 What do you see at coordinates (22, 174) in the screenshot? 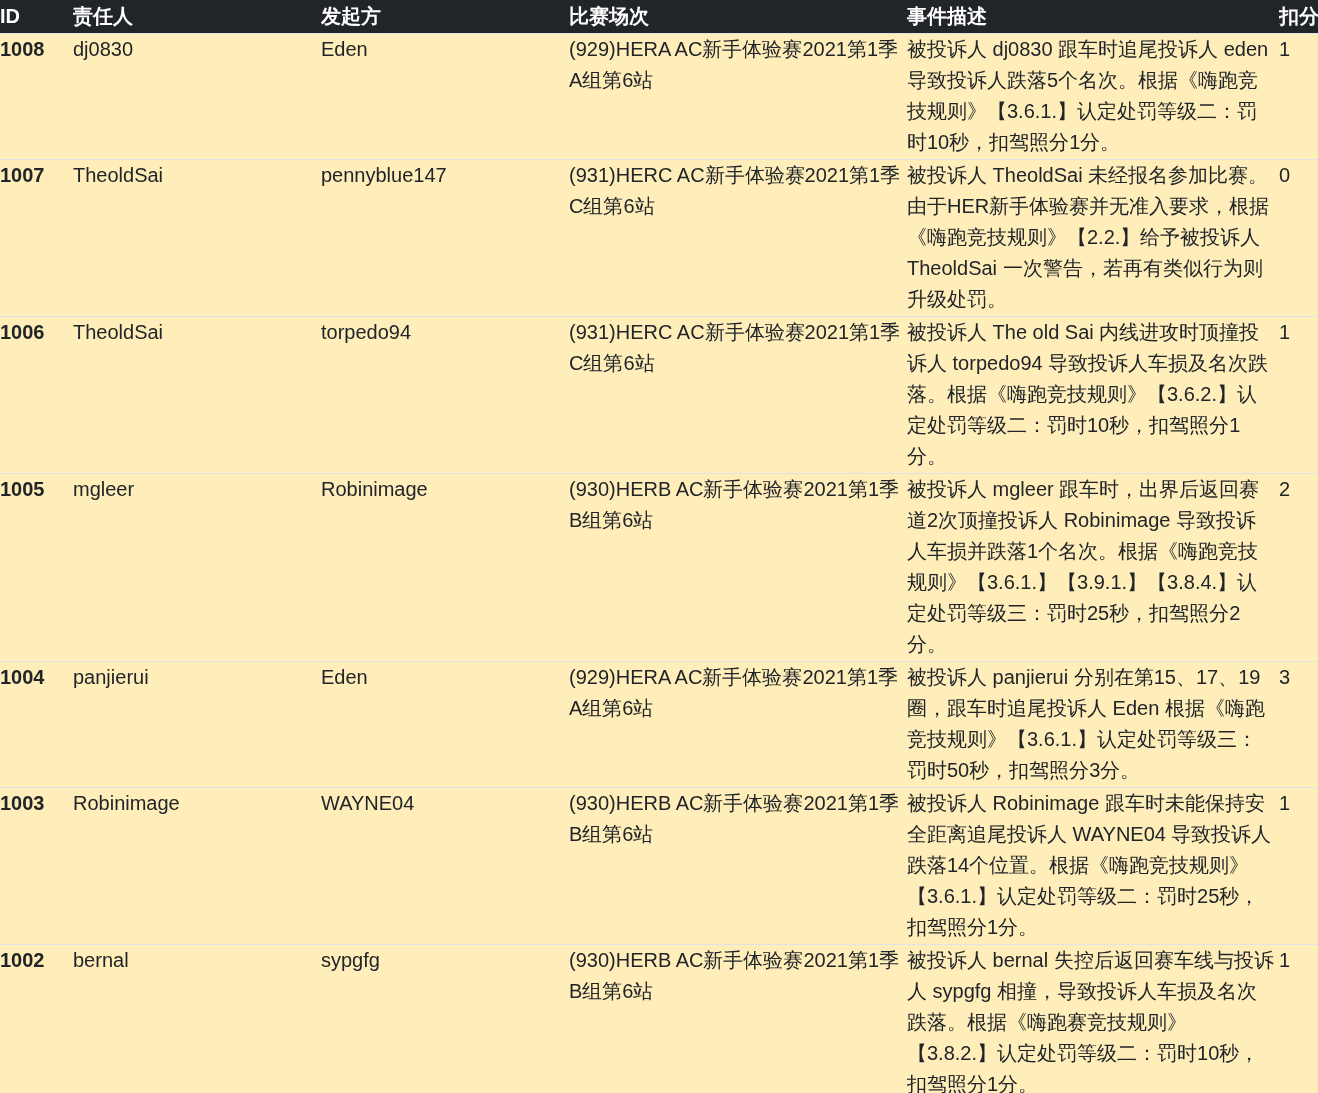
I see `id-cell: 1007` at bounding box center [22, 174].